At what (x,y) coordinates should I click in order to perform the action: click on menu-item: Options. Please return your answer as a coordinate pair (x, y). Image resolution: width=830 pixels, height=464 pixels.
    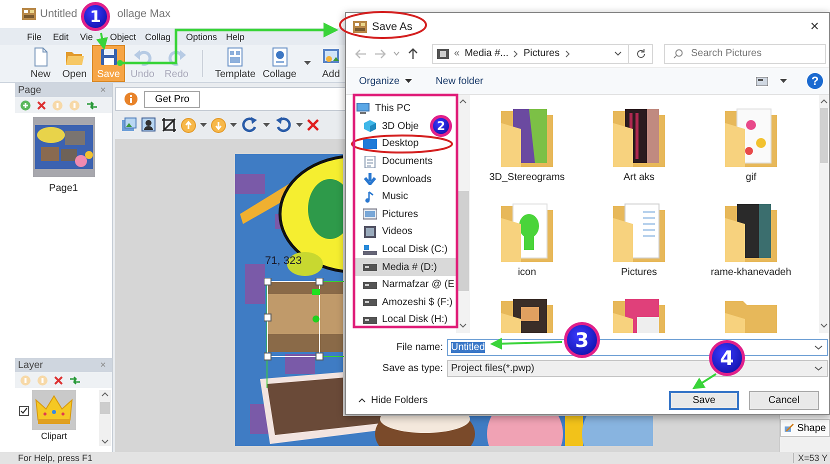
    Looking at the image, I should click on (202, 37).